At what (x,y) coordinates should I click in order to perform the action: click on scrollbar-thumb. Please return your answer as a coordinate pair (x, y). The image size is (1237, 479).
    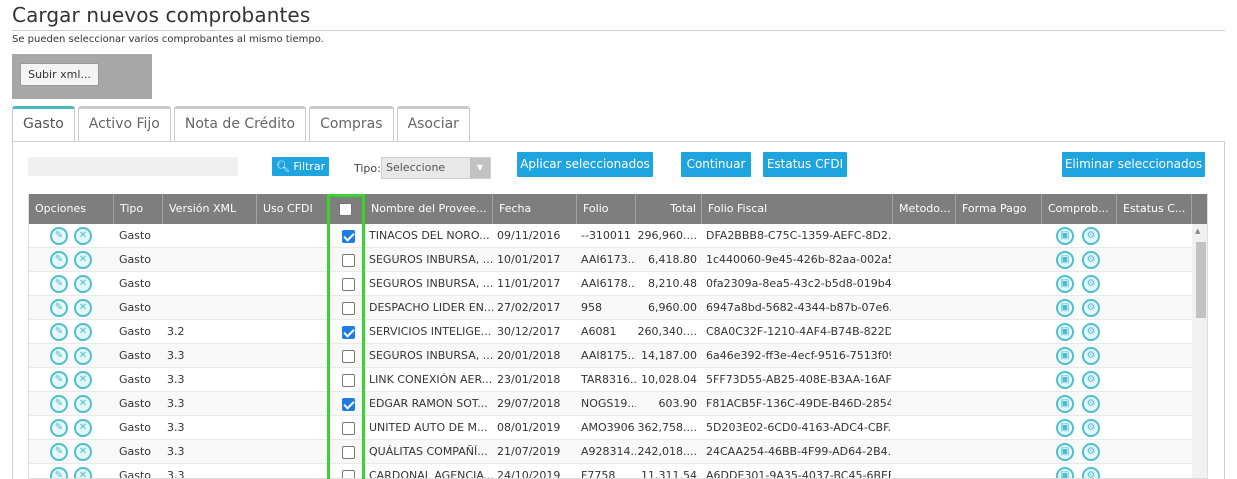
    Looking at the image, I should click on (1201, 280).